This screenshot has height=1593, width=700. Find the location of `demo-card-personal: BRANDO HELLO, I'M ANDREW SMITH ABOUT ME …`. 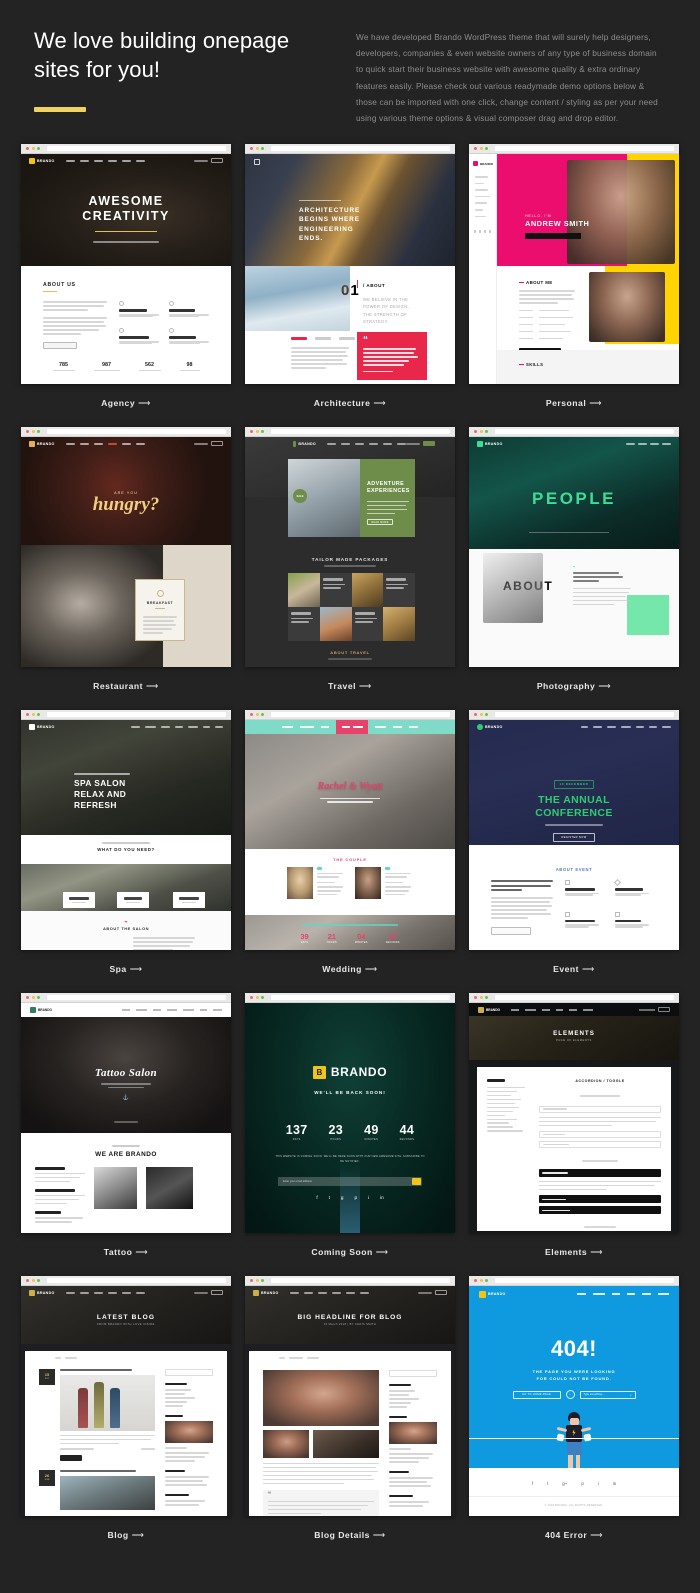

demo-card-personal: BRANDO HELLO, I'M ANDREW SMITH ABOUT ME … is located at coordinates (574, 285).